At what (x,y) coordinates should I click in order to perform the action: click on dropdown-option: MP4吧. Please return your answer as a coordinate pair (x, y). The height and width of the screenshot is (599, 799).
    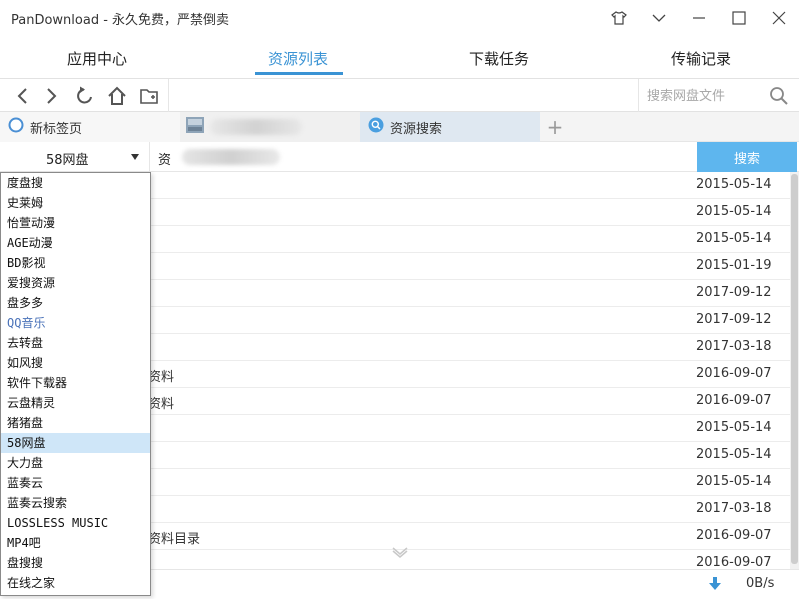
    Looking at the image, I should click on (75, 543).